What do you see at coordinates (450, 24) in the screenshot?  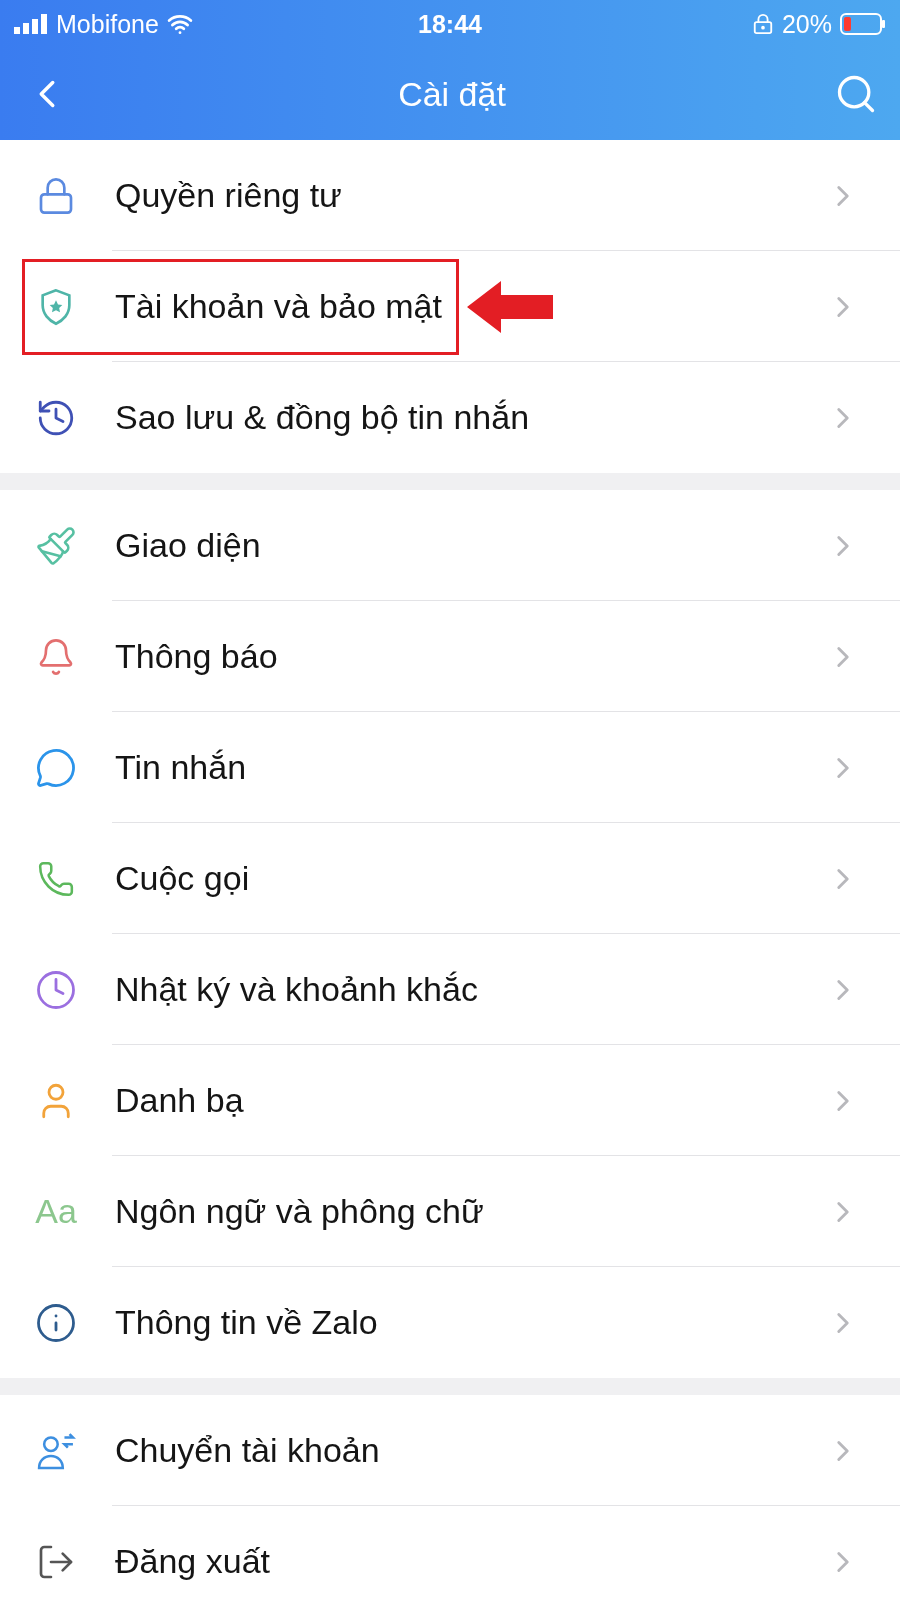 I see `clock-time: 18:44` at bounding box center [450, 24].